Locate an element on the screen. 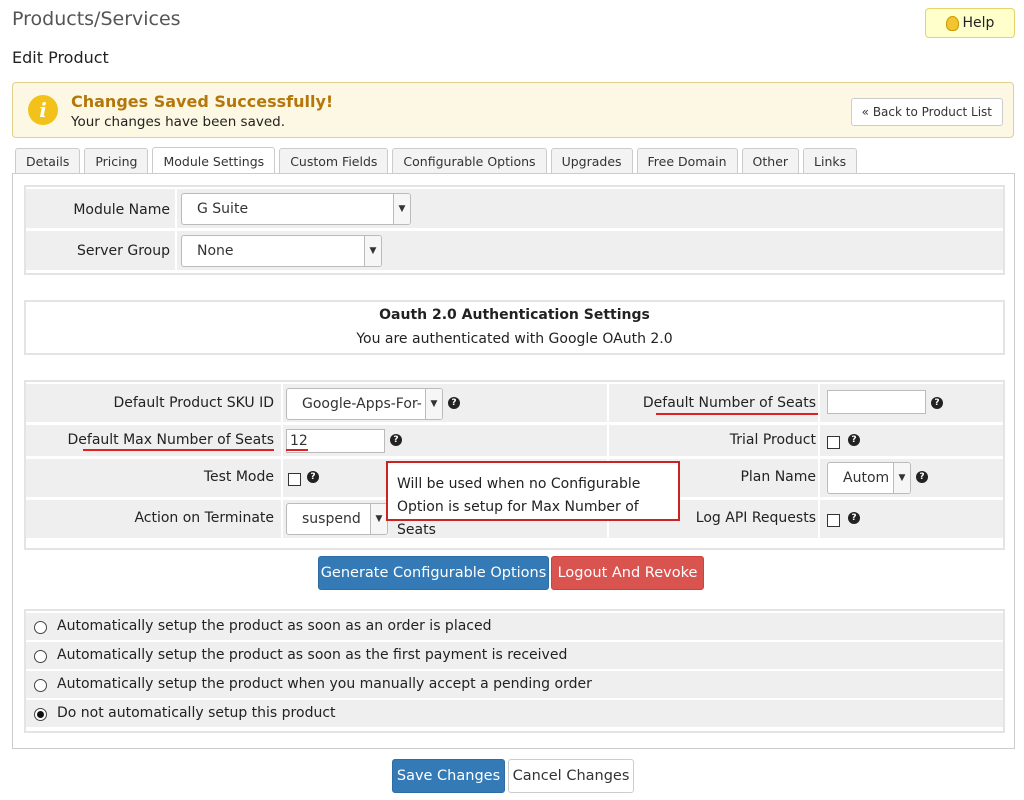 The width and height of the screenshot is (1024, 800). logout-and-revoke-button: Logout And Revoke is located at coordinates (627, 573).